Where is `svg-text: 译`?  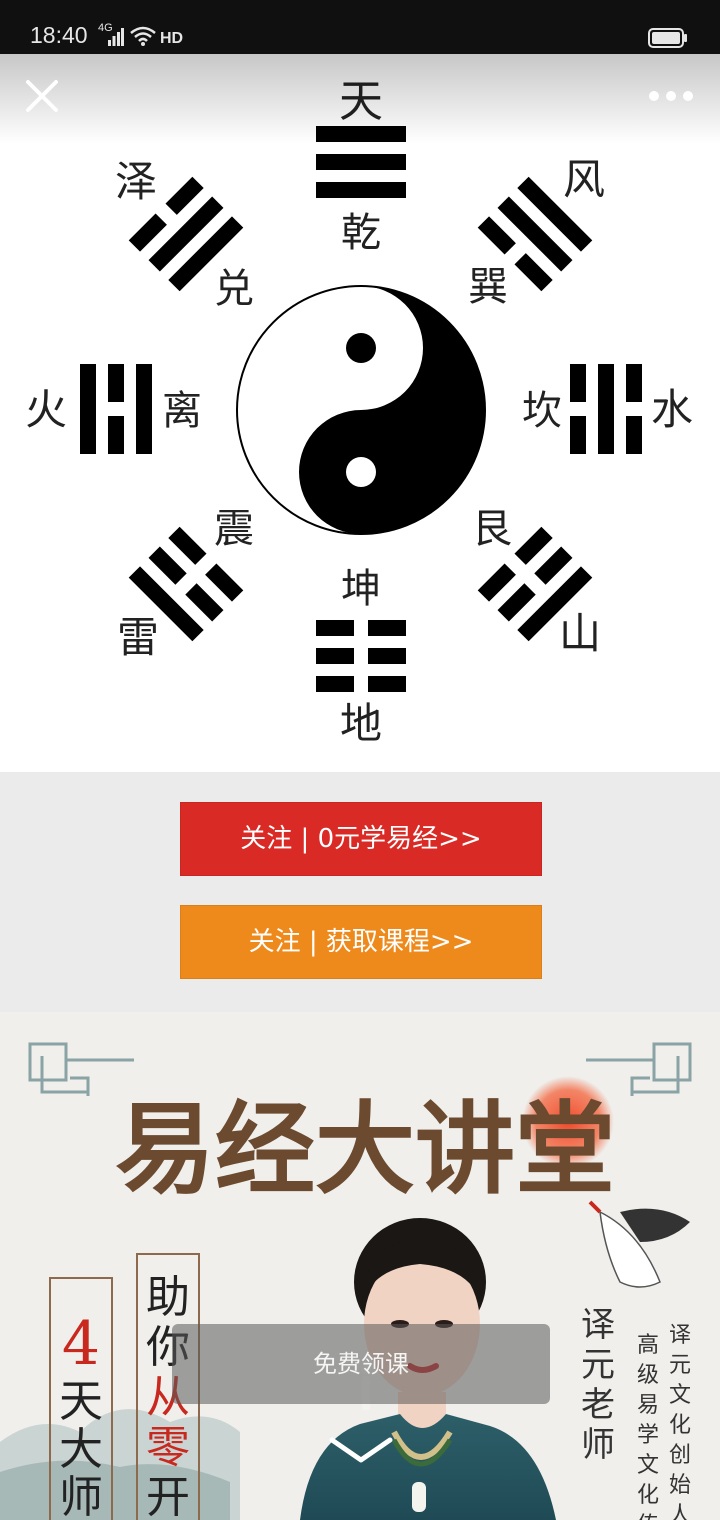
svg-text: 译 is located at coordinates (680, 1335).